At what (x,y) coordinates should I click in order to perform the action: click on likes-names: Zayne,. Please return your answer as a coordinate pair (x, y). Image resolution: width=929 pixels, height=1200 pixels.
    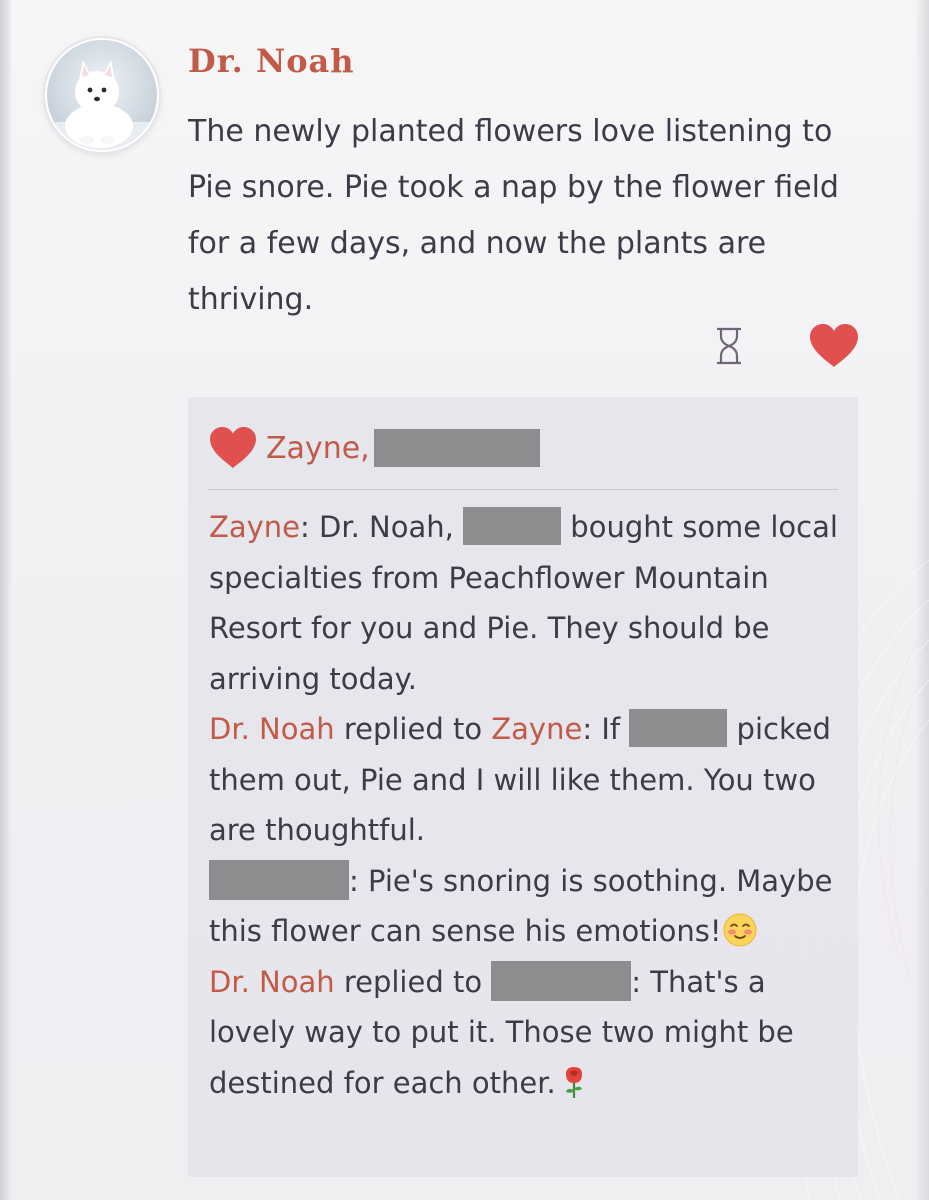
    Looking at the image, I should click on (403, 448).